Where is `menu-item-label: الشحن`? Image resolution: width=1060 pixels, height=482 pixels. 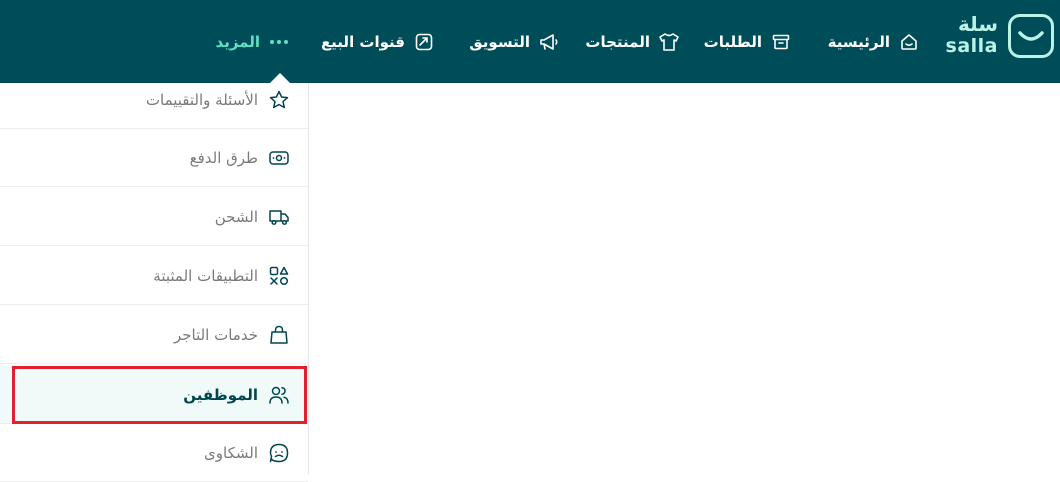
menu-item-label: الشحن is located at coordinates (236, 216).